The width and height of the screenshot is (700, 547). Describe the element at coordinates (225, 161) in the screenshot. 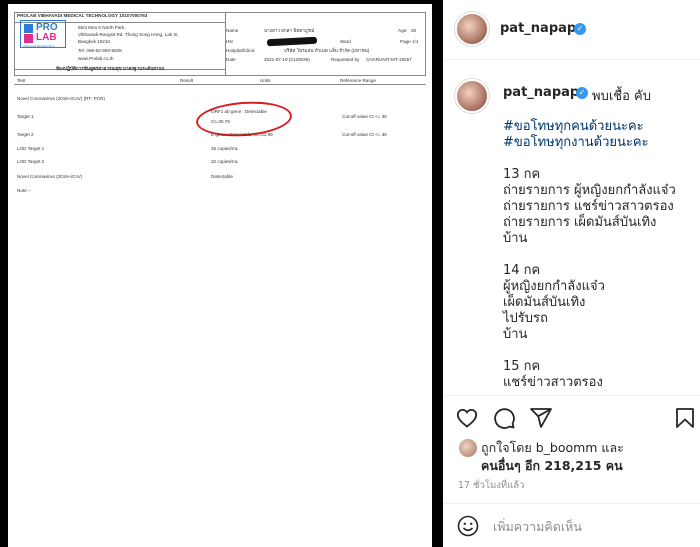

I see `row-result: 32 copies/mL` at that location.